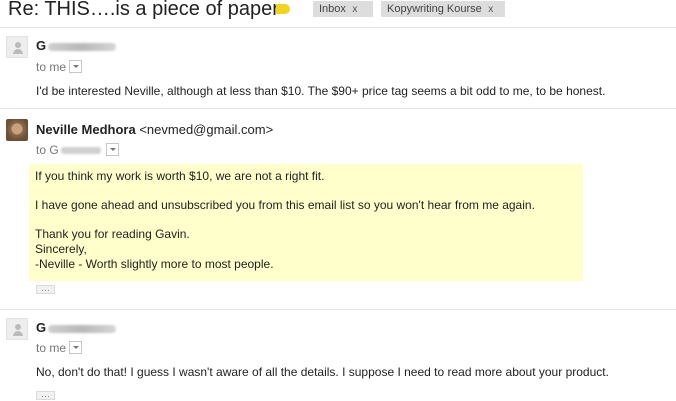 The width and height of the screenshot is (676, 401). What do you see at coordinates (206, 129) in the screenshot?
I see `sender-email: <nevmed@gmail.com>` at bounding box center [206, 129].